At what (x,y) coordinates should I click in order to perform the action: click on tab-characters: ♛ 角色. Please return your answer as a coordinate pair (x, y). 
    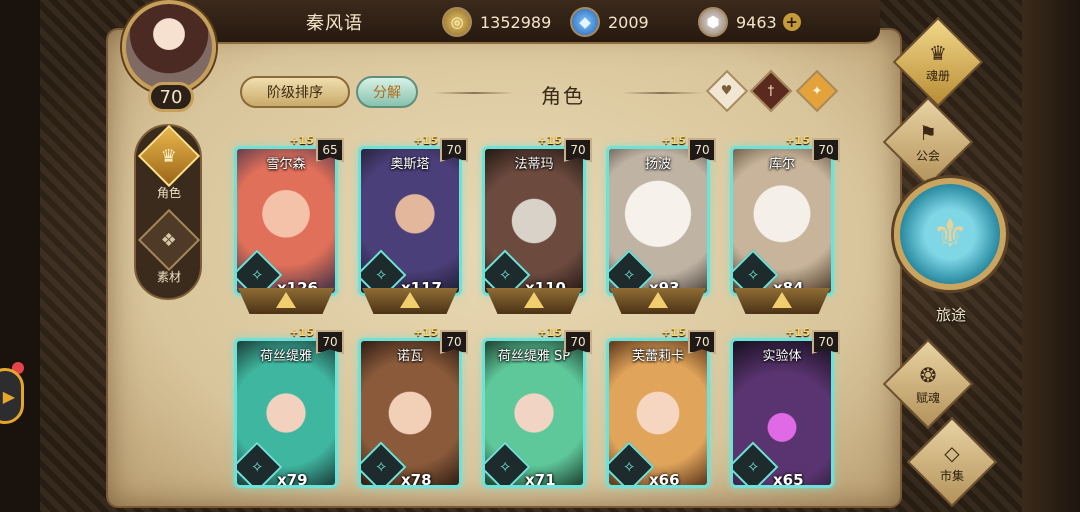
    Looking at the image, I should click on (169, 166).